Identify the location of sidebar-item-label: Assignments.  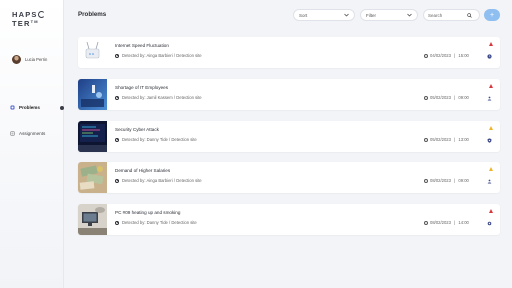
(32, 133).